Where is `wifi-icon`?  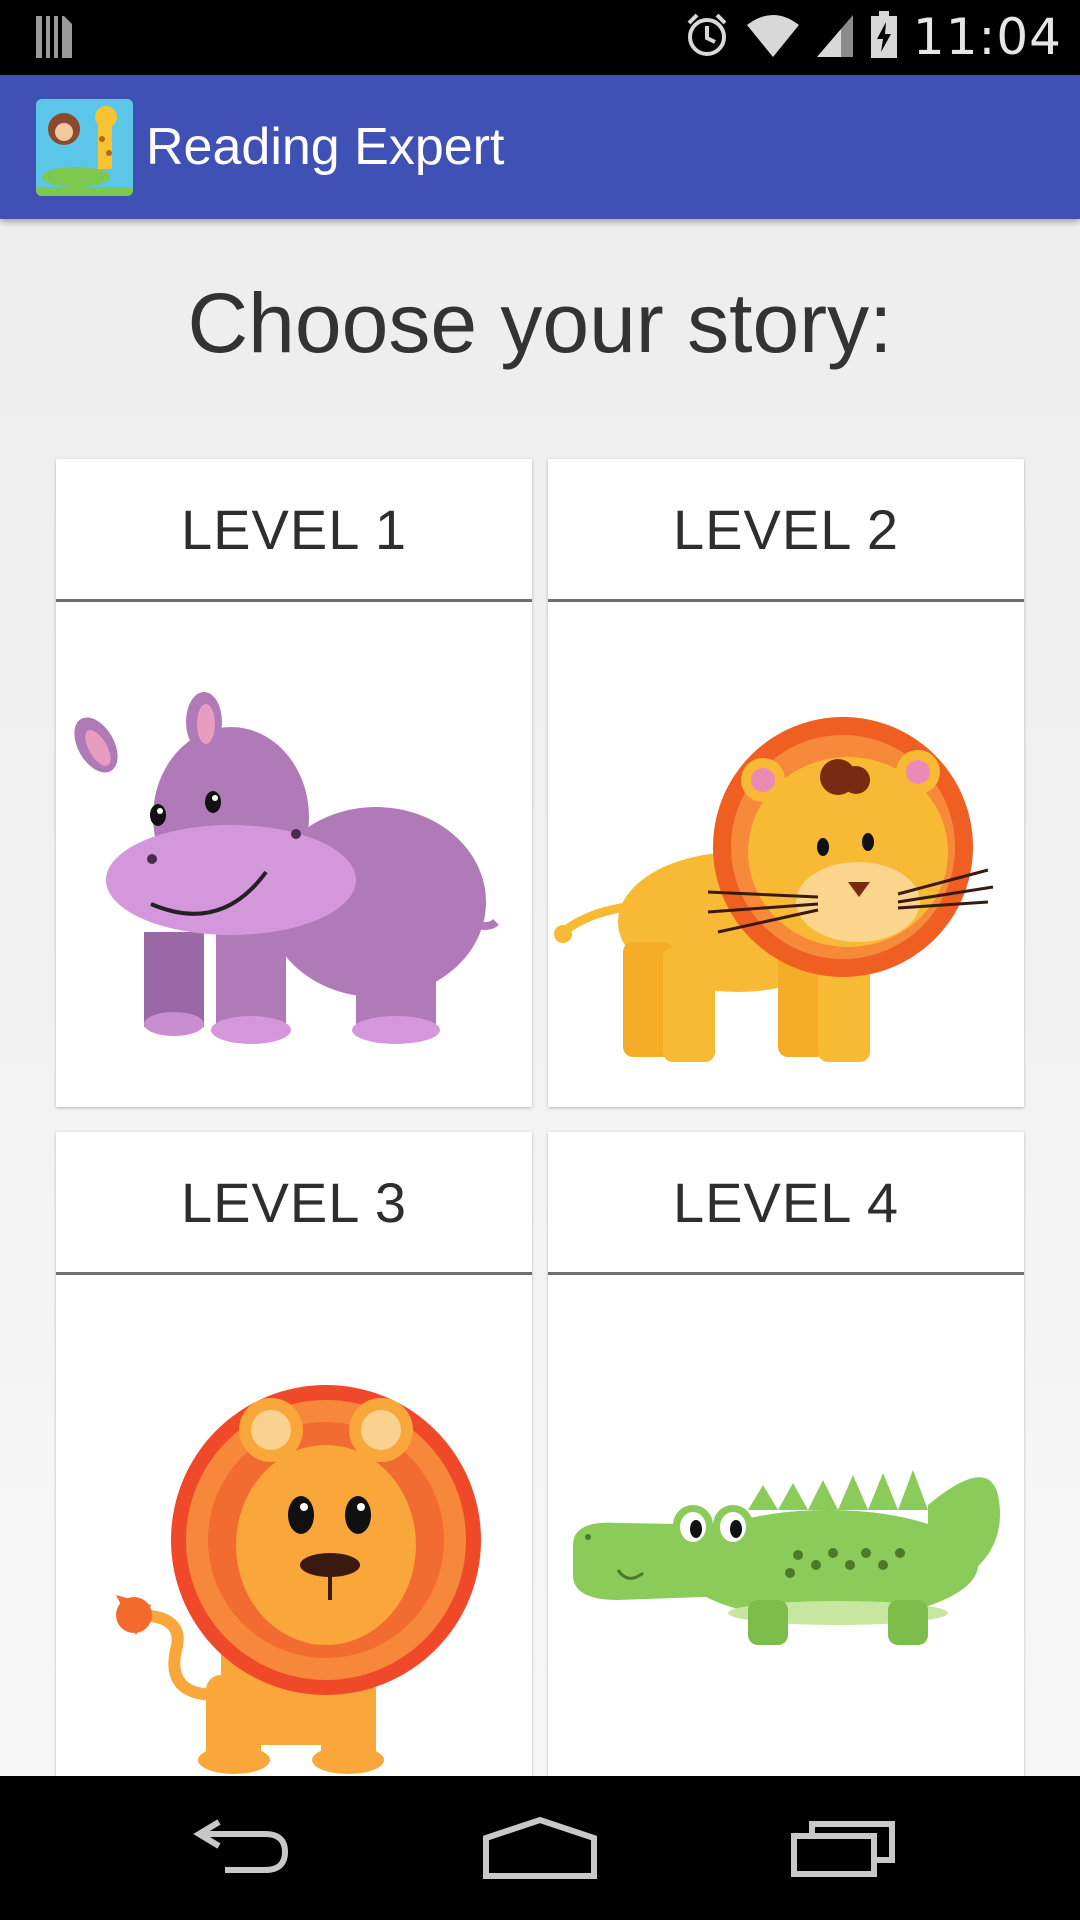 wifi-icon is located at coordinates (773, 37).